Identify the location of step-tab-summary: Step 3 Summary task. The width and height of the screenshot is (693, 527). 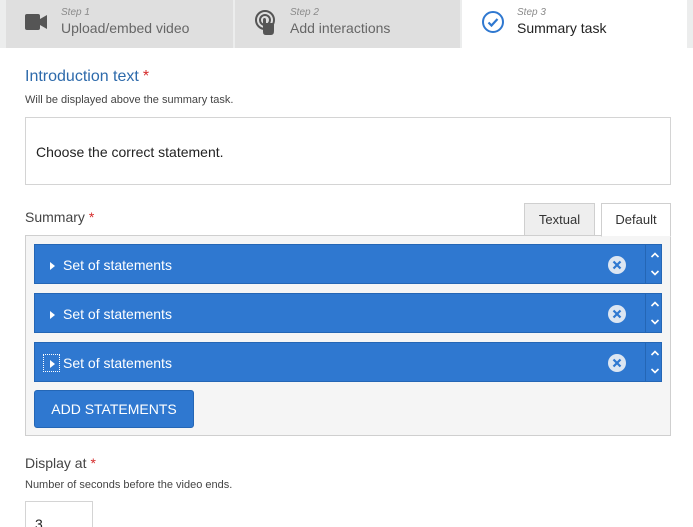
(574, 24).